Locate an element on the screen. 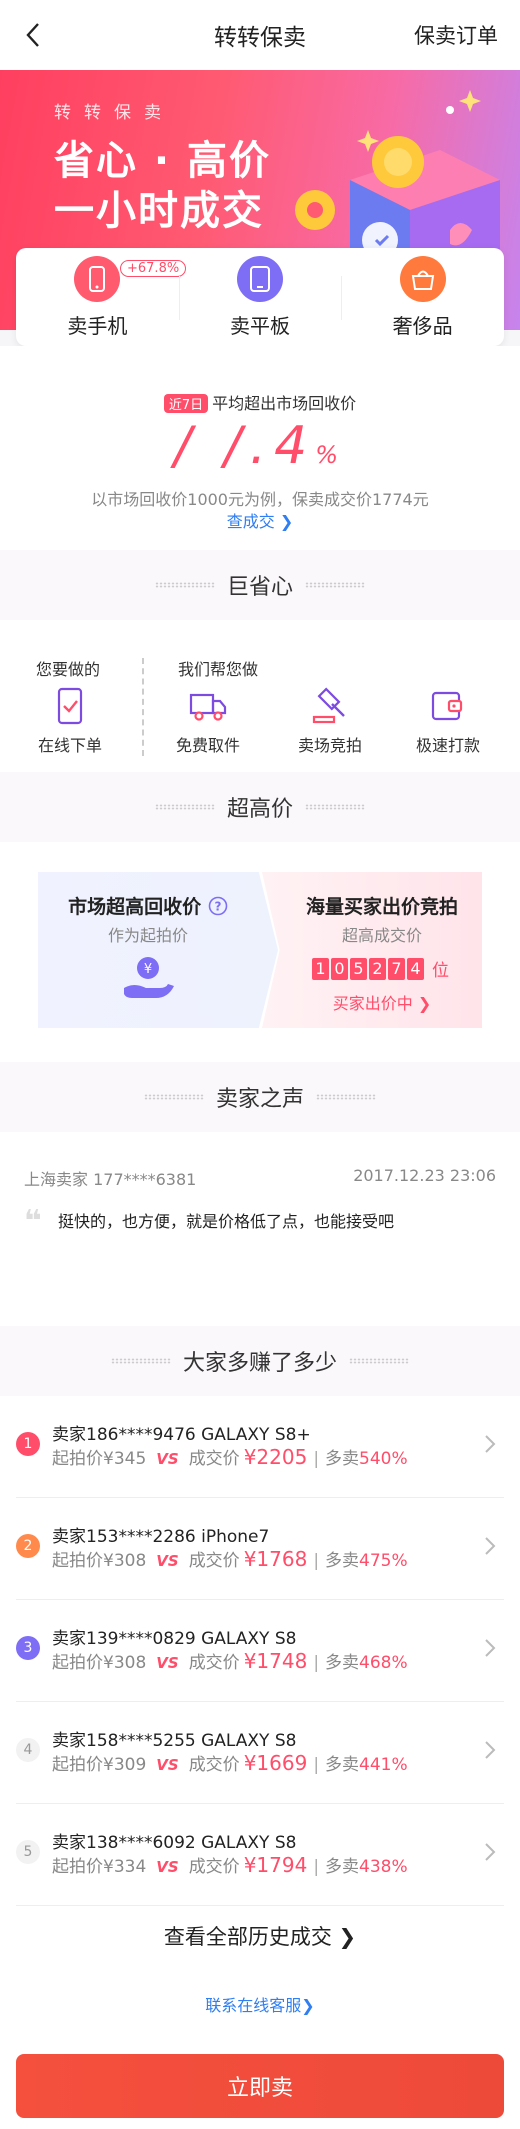 This screenshot has height=2129, width=520. market-price-card: 市场超高回收价 ? 作为起拍价 ¥ is located at coordinates (158, 950).